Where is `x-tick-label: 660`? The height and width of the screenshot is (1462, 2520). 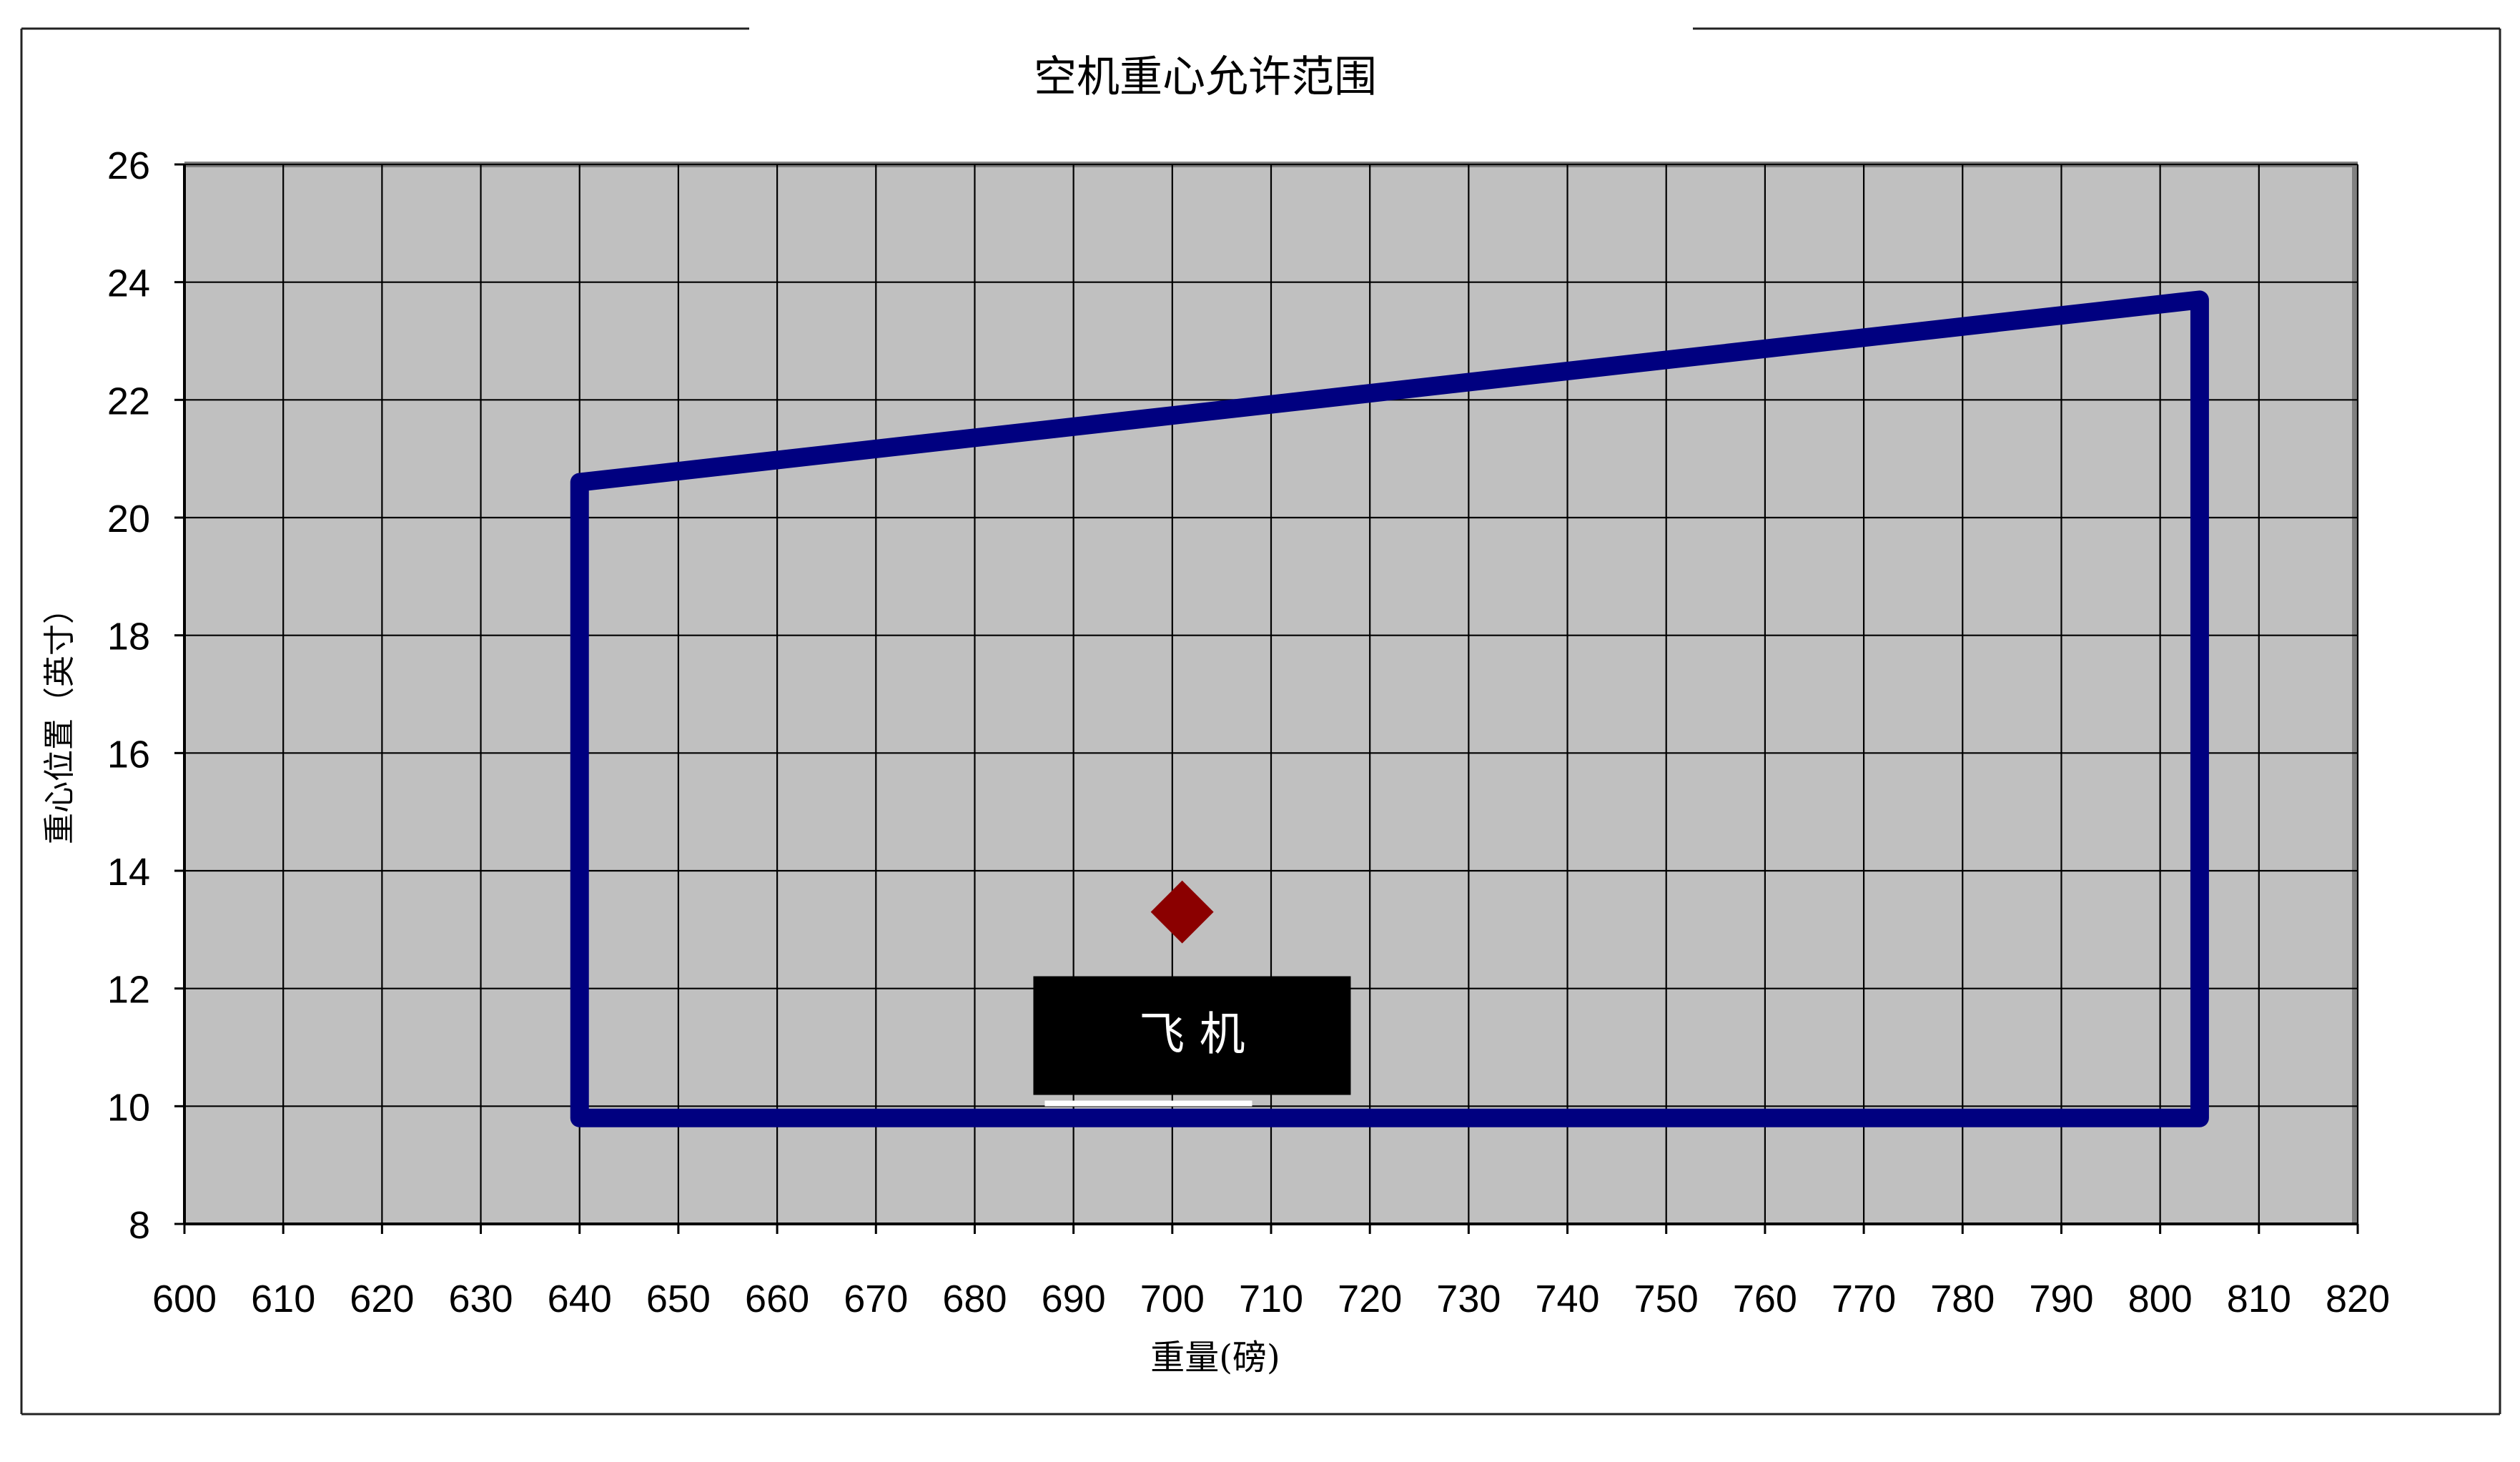 x-tick-label: 660 is located at coordinates (777, 1299).